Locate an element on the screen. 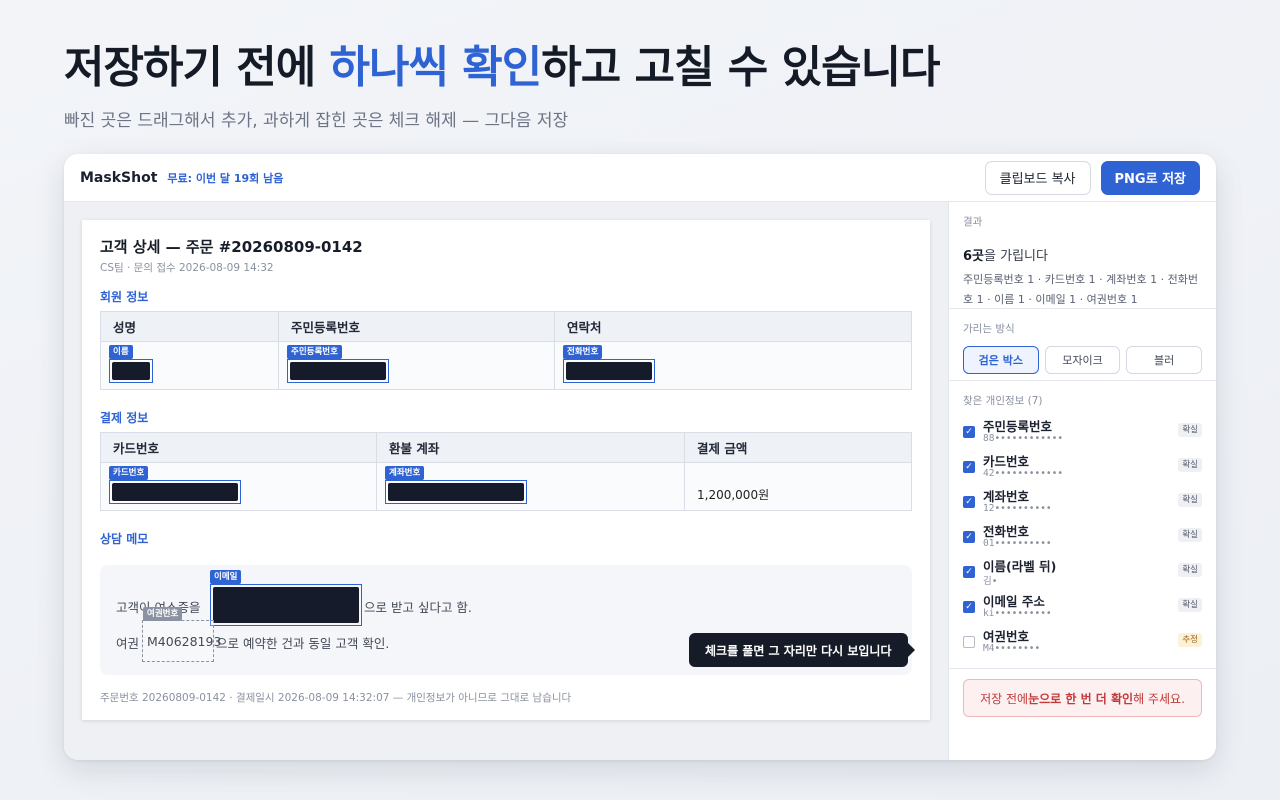 The width and height of the screenshot is (1280, 800). redaction-tag: 계좌번호 is located at coordinates (405, 473).